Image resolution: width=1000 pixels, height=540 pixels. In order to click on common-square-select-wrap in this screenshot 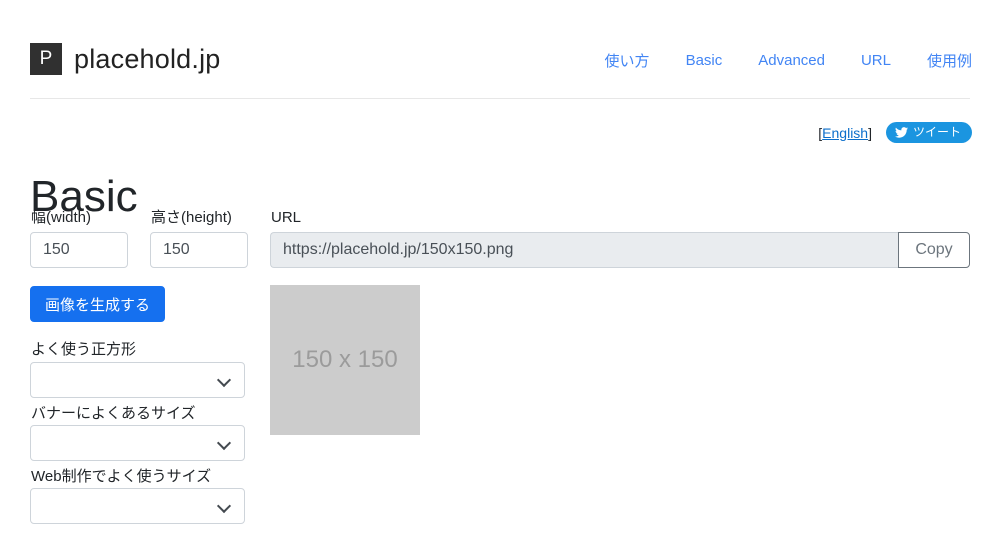, I will do `click(137, 380)`.